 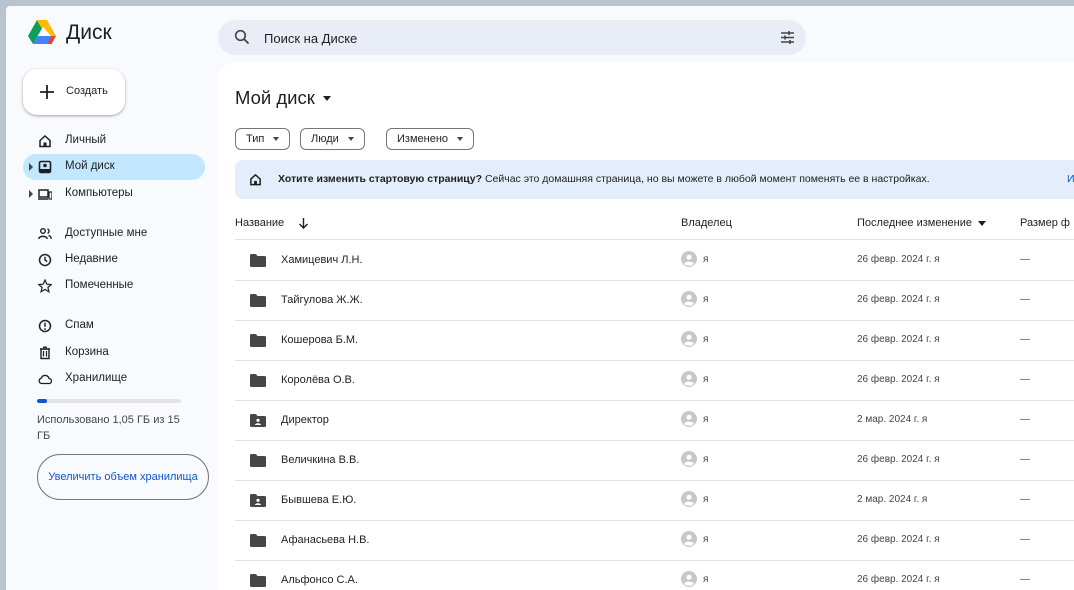 I want to click on file-name: Афанасьева Н.В., so click(x=325, y=540).